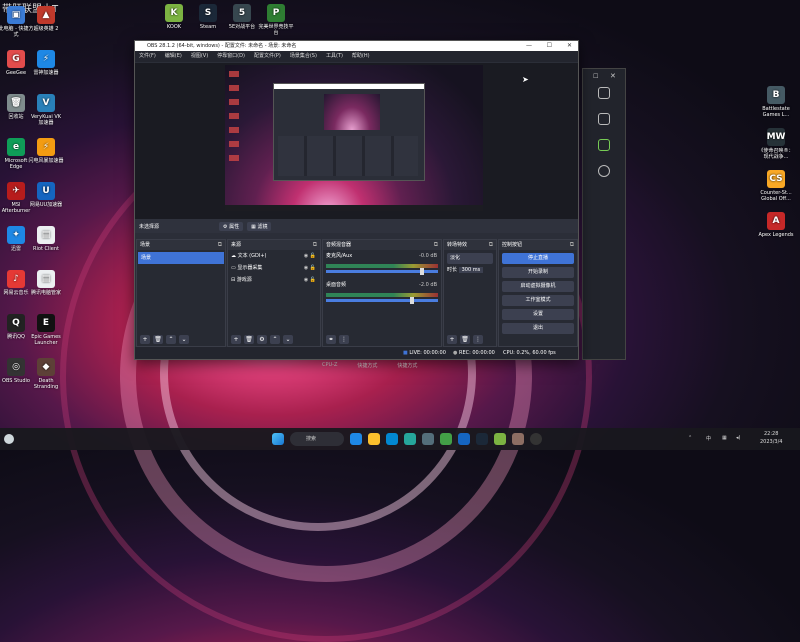 This screenshot has width=800, height=642. Describe the element at coordinates (595, 76) in the screenshot. I see `side-window-restore: ☐` at that location.